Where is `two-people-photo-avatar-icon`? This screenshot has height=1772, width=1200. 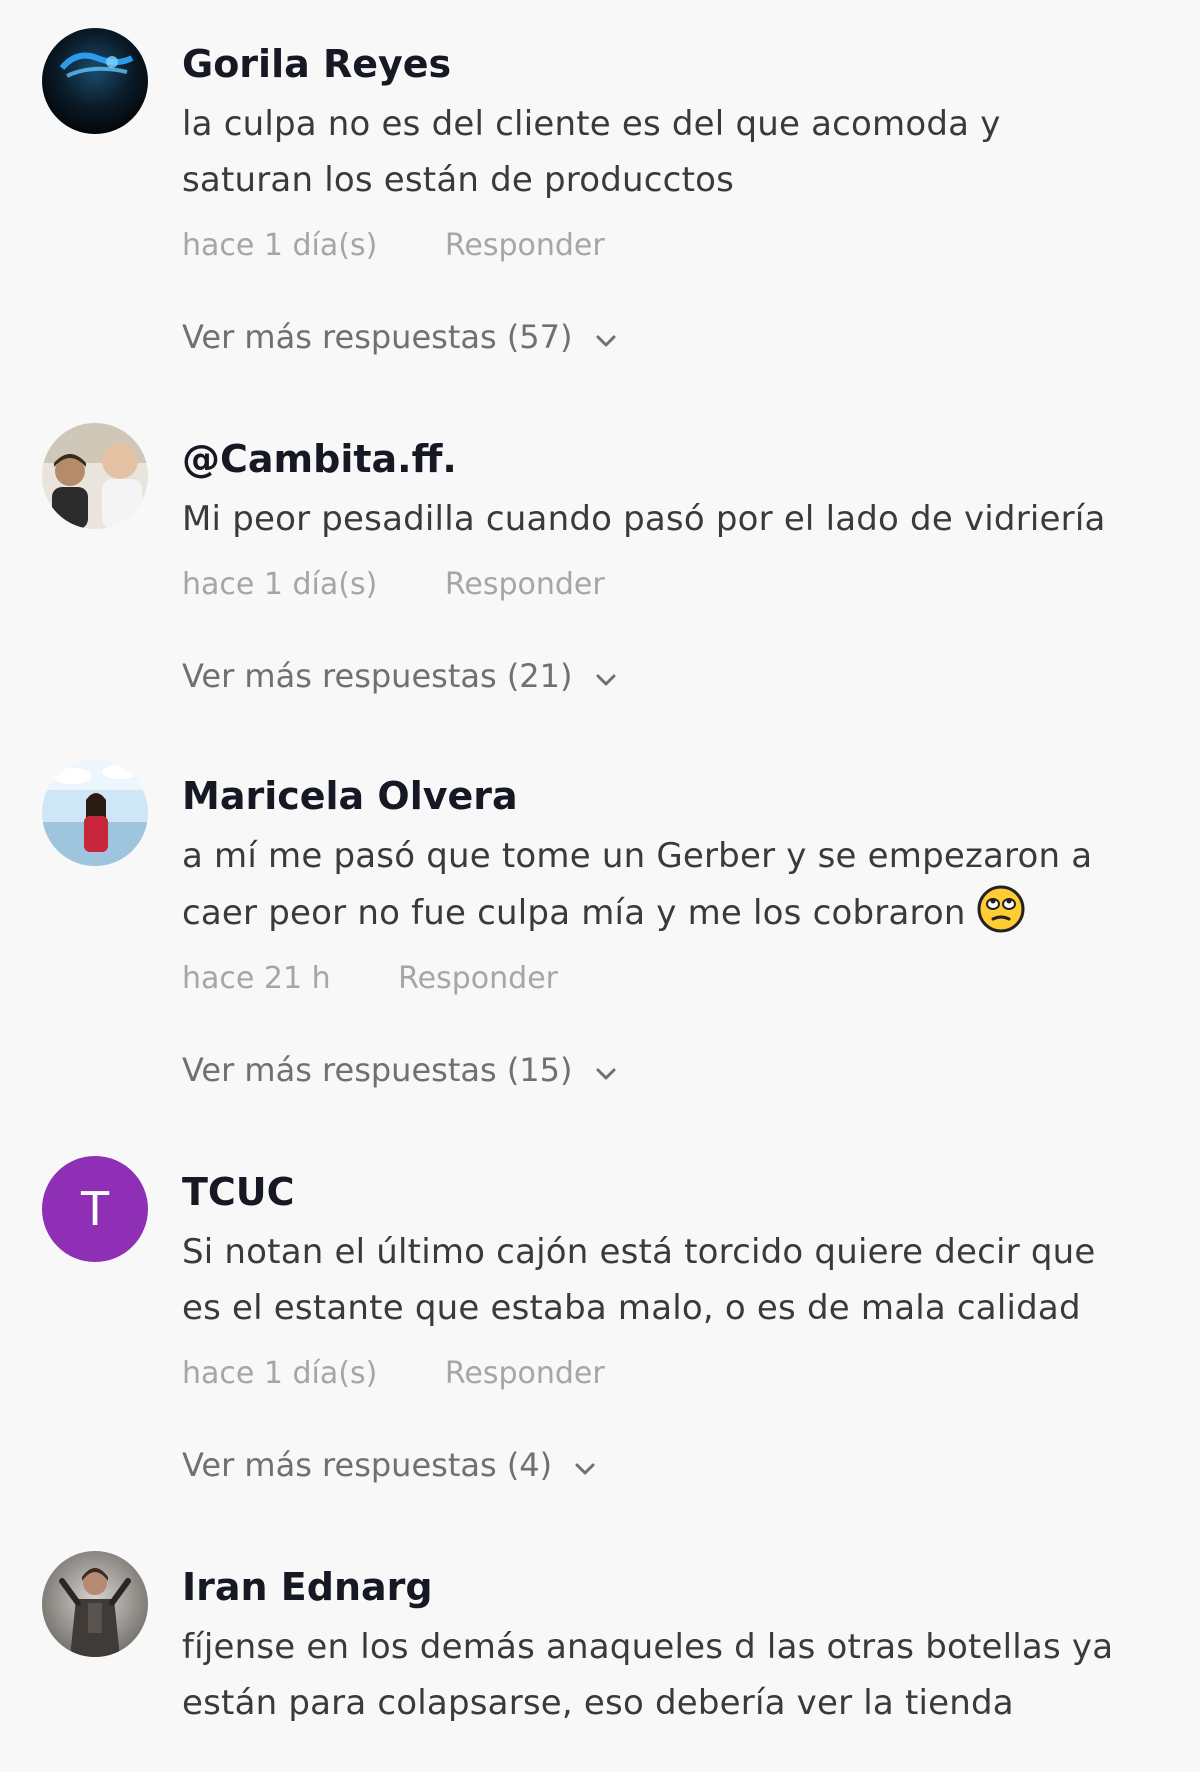 two-people-photo-avatar-icon is located at coordinates (95, 476).